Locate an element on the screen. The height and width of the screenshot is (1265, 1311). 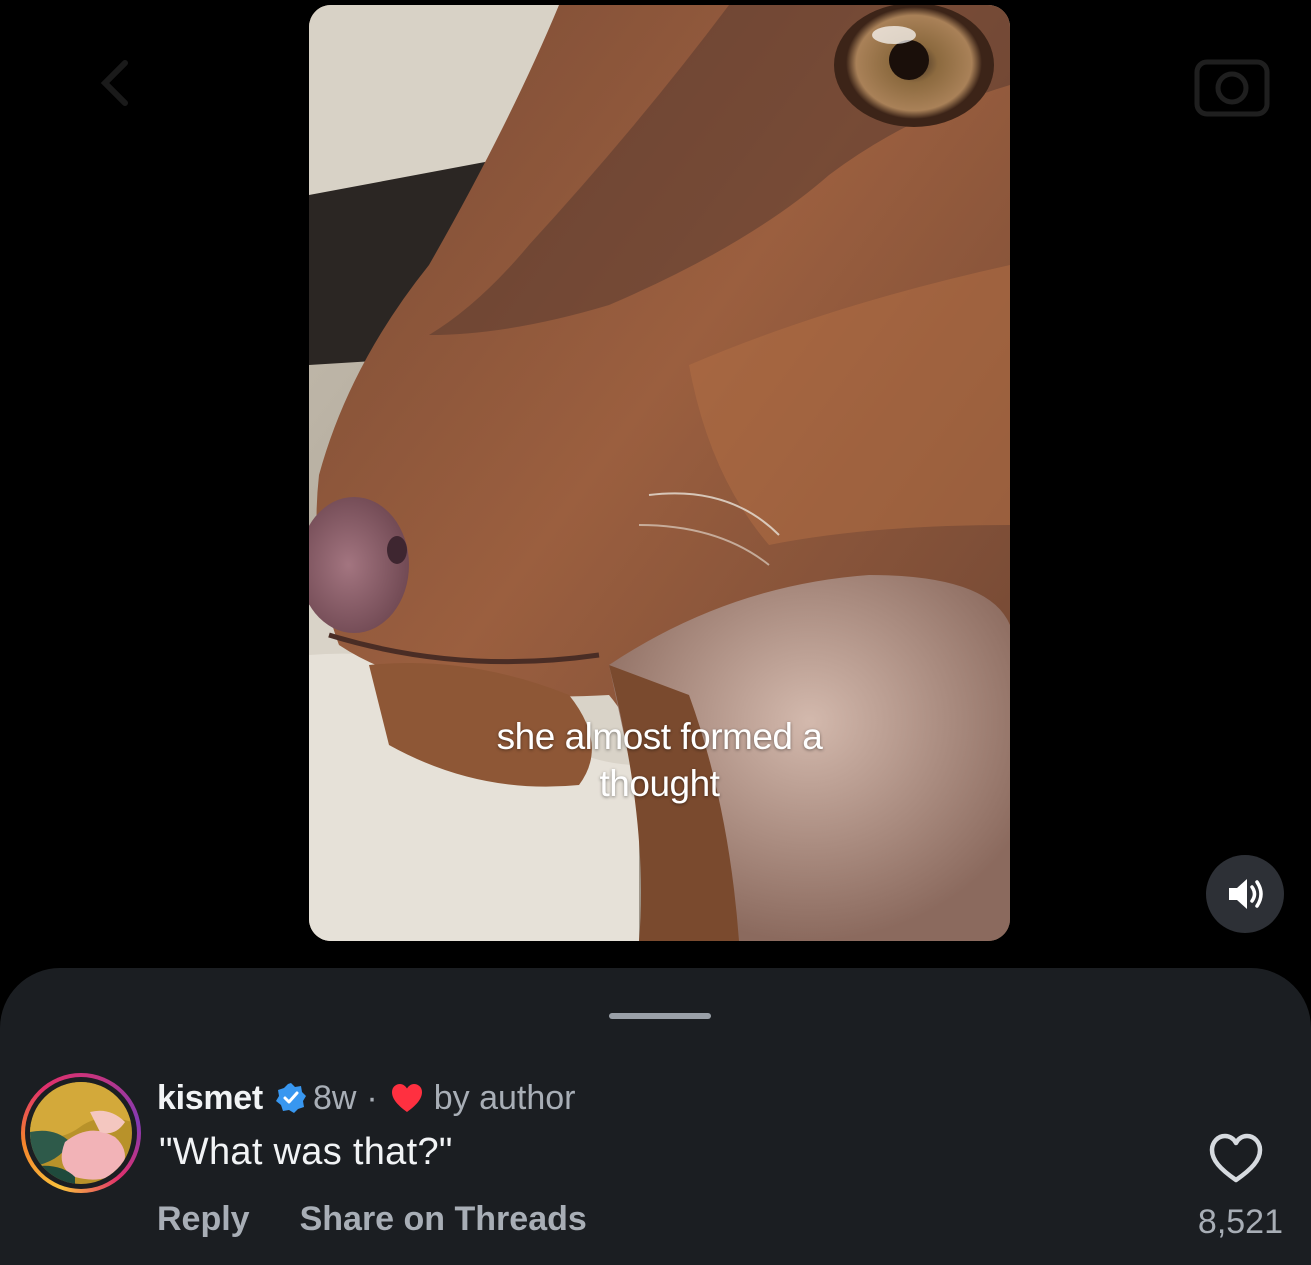
heart-filled-icon is located at coordinates (406, 1098).